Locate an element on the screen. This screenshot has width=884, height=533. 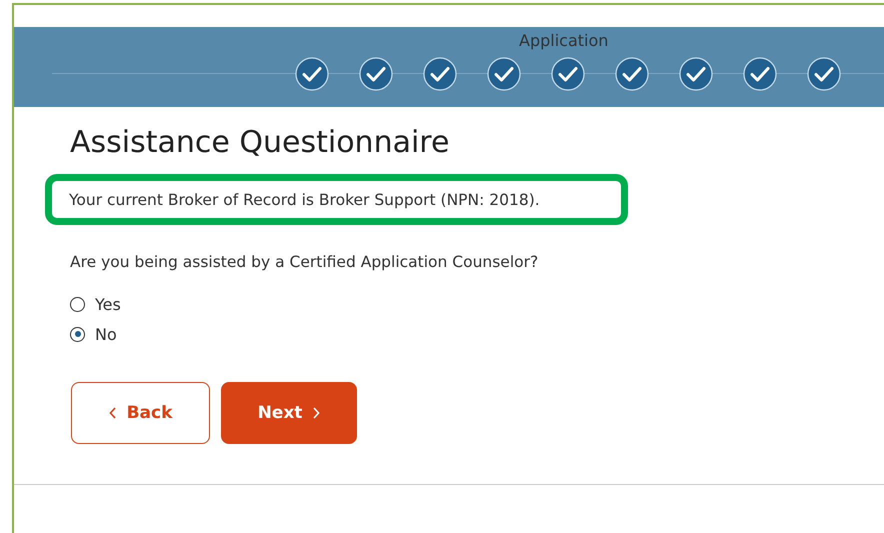
next-button: Next is located at coordinates (289, 413).